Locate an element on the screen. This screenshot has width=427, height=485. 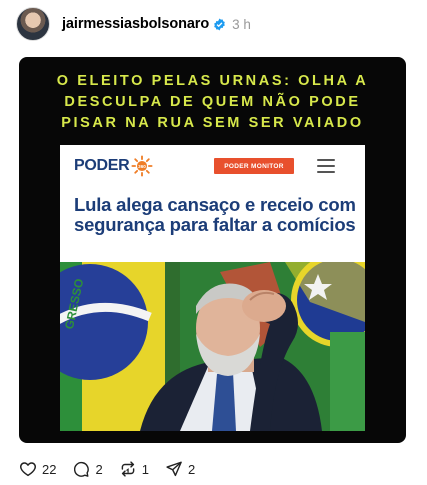
like-count: 22 is located at coordinates (49, 469).